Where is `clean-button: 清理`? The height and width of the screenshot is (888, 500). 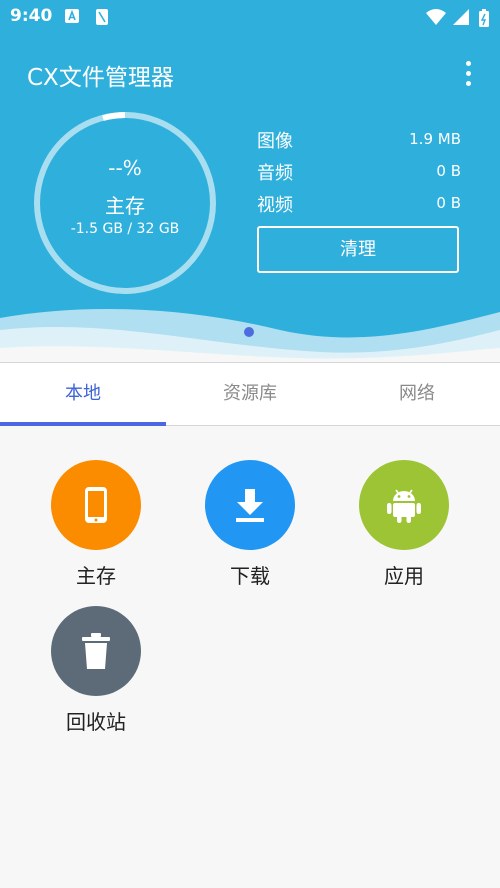
clean-button: 清理 is located at coordinates (358, 249).